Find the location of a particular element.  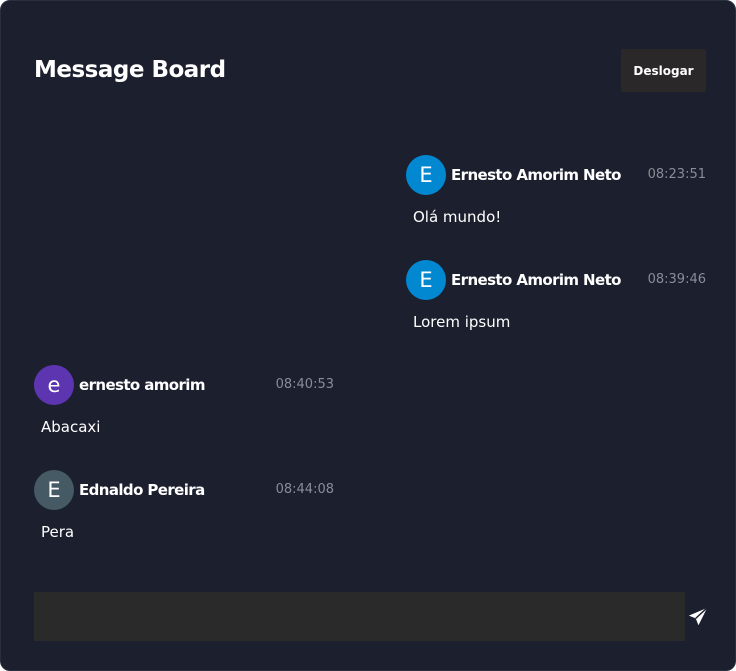

message-item: e ernesto amorim 08:40:53 Abacaxi is located at coordinates (184, 405).